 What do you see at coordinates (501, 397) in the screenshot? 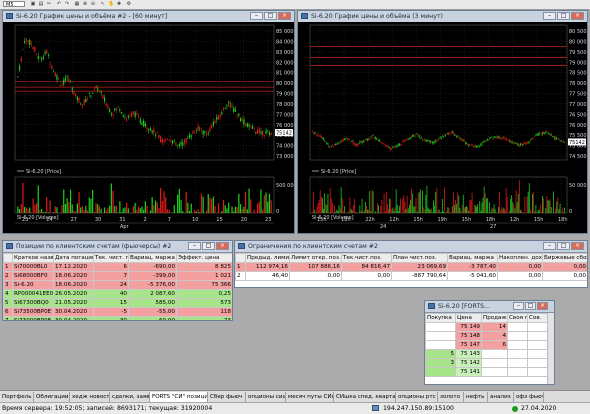
I see `workspace-tab: анализ` at bounding box center [501, 397].